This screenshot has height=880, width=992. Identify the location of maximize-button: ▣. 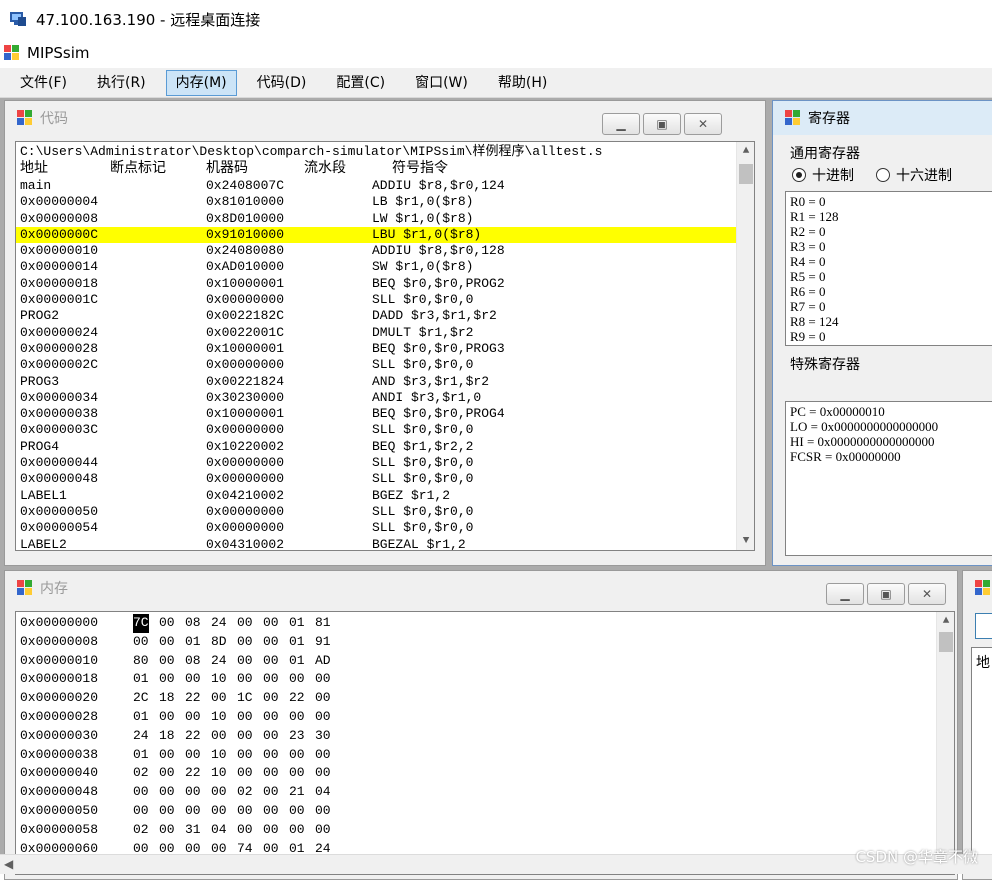
(662, 124).